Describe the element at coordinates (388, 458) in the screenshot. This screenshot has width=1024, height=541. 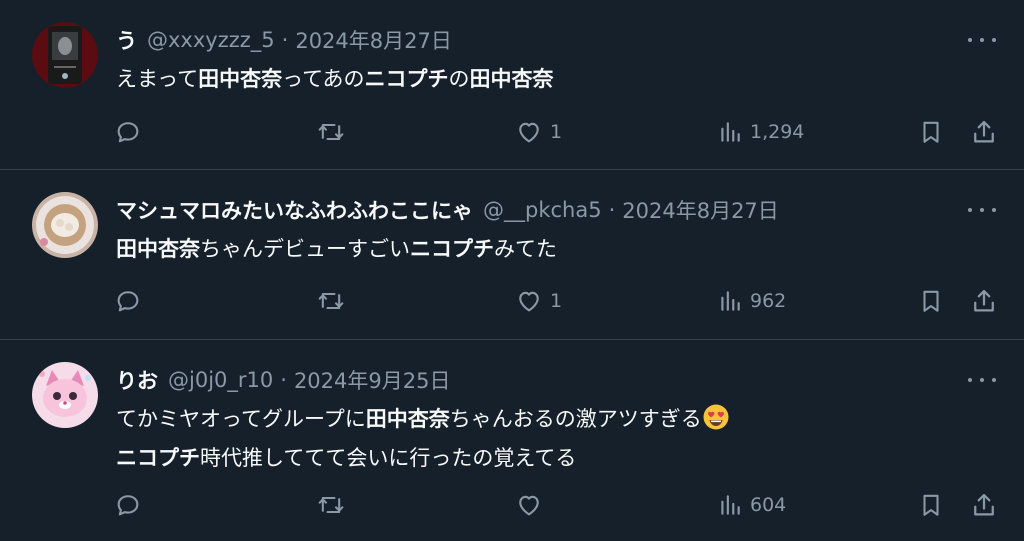
I see `text-segment: 時代推しててて会いに行ったの覚えてる` at that location.